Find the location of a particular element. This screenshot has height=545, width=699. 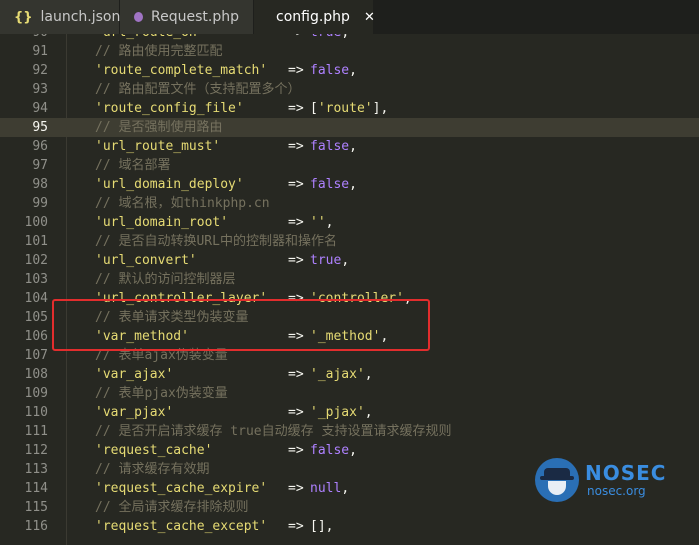

nosec-logo: NOSEC nosec.org is located at coordinates (610, 480).